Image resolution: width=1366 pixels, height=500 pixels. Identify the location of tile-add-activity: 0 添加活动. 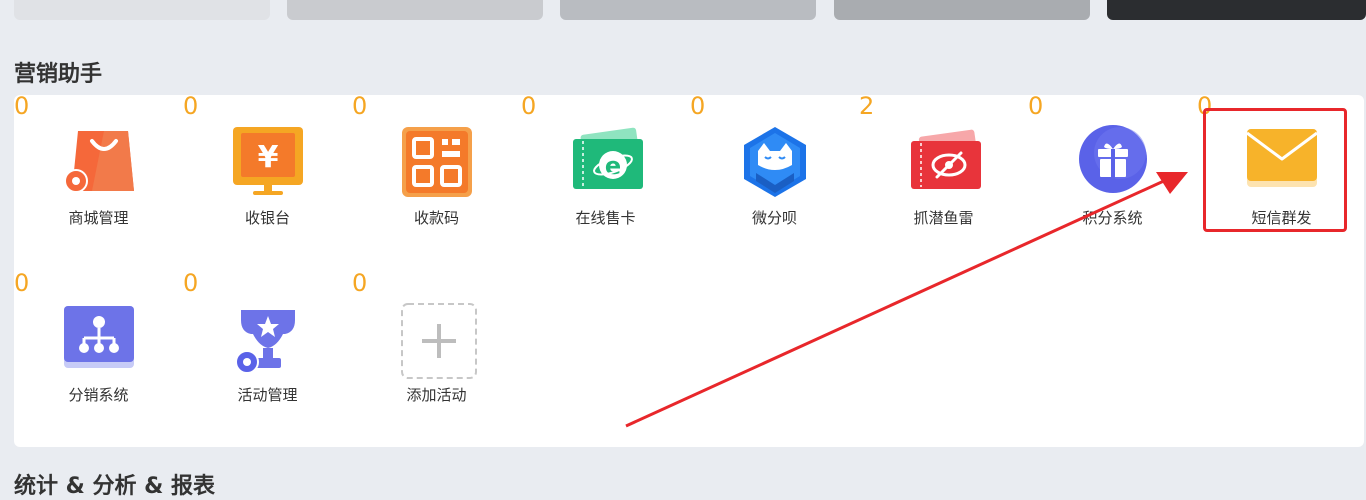
(436, 355).